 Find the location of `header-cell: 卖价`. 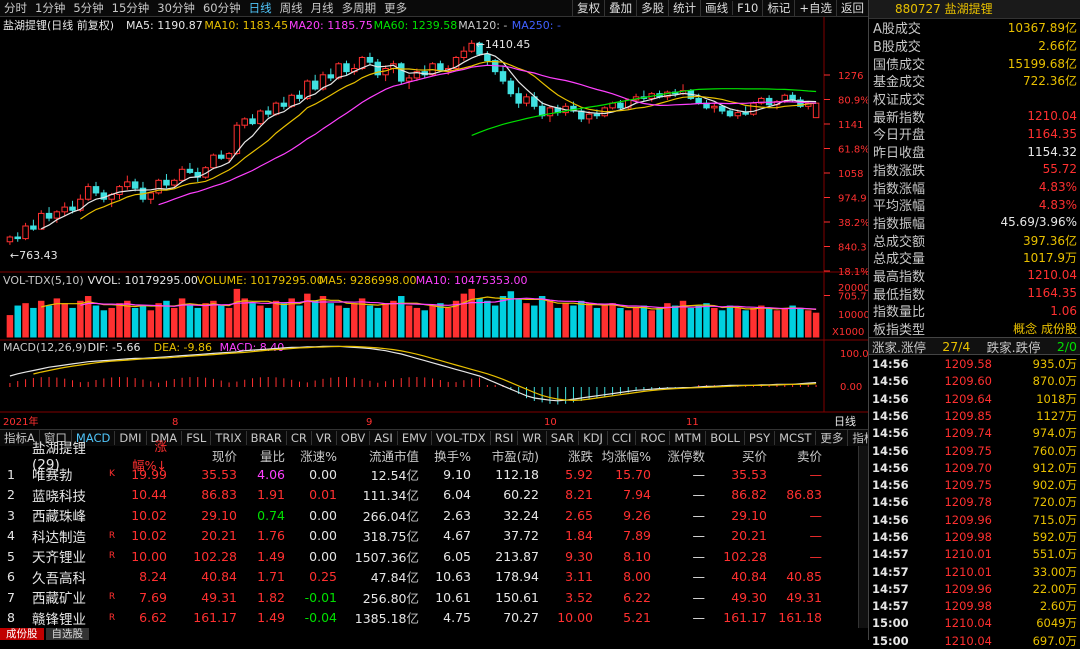

header-cell: 卖价 is located at coordinates (794, 455).